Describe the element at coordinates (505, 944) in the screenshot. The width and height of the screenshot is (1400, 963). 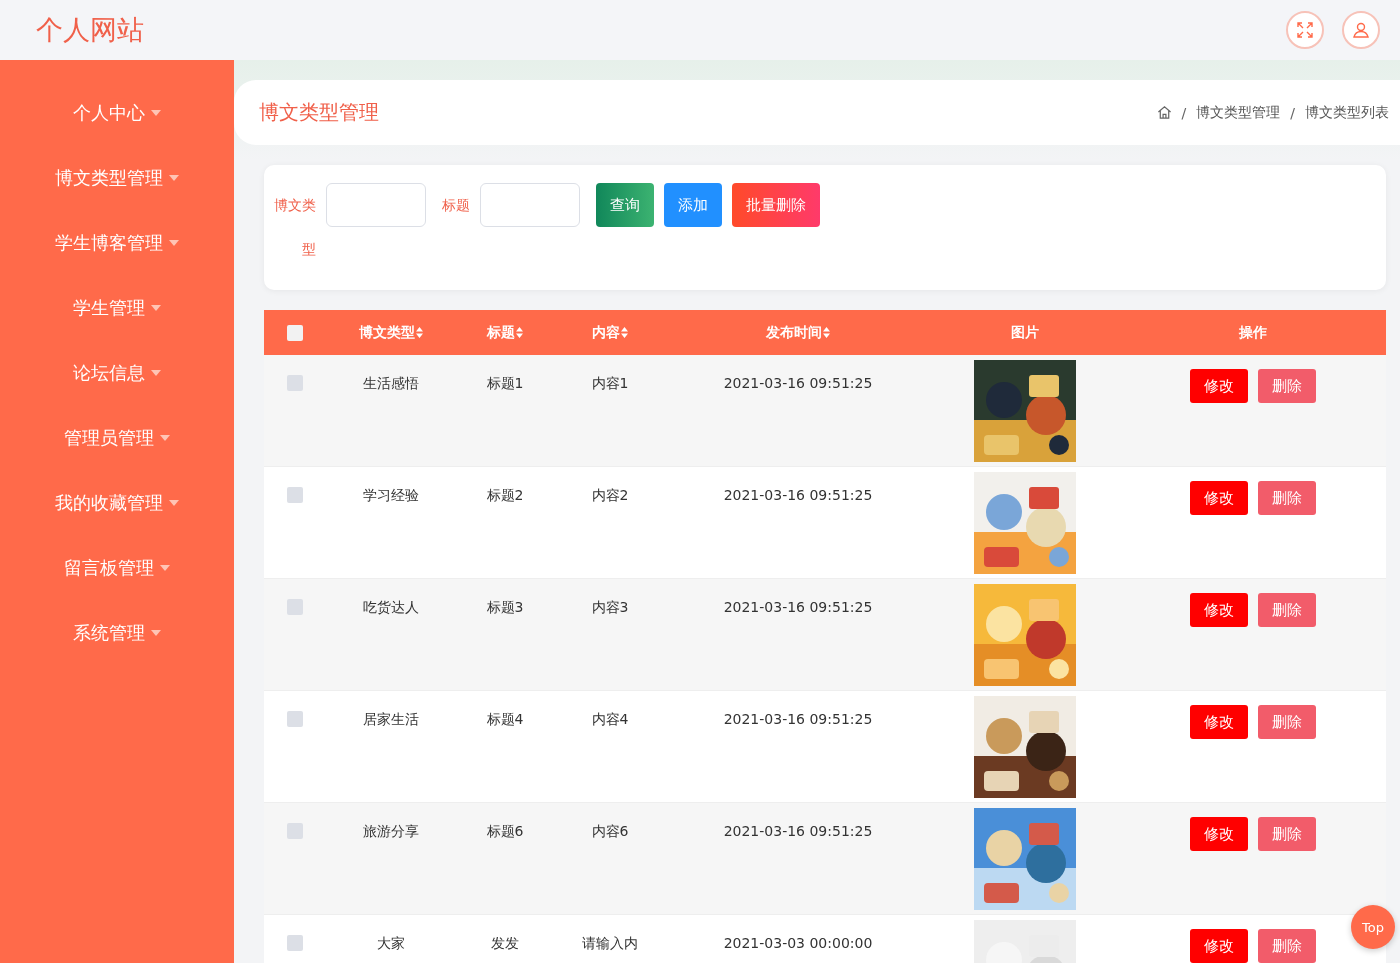
I see `table-cell: 发发` at that location.